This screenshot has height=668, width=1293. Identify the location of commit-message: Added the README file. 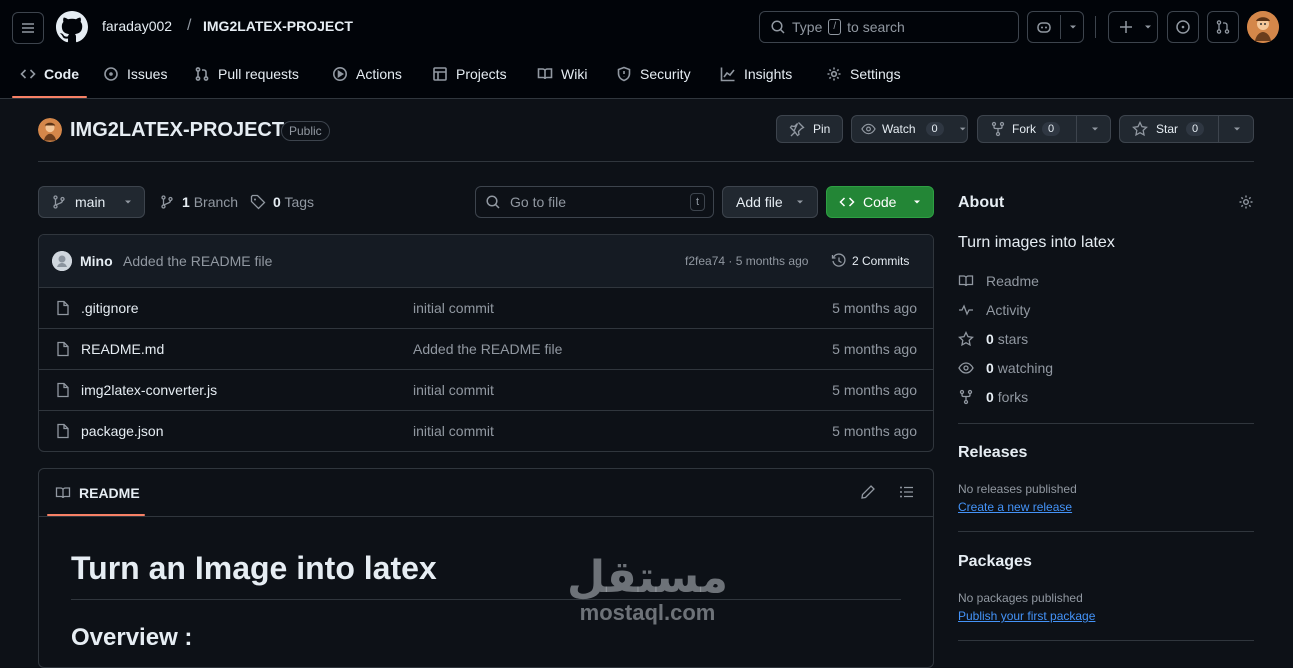
(197, 261).